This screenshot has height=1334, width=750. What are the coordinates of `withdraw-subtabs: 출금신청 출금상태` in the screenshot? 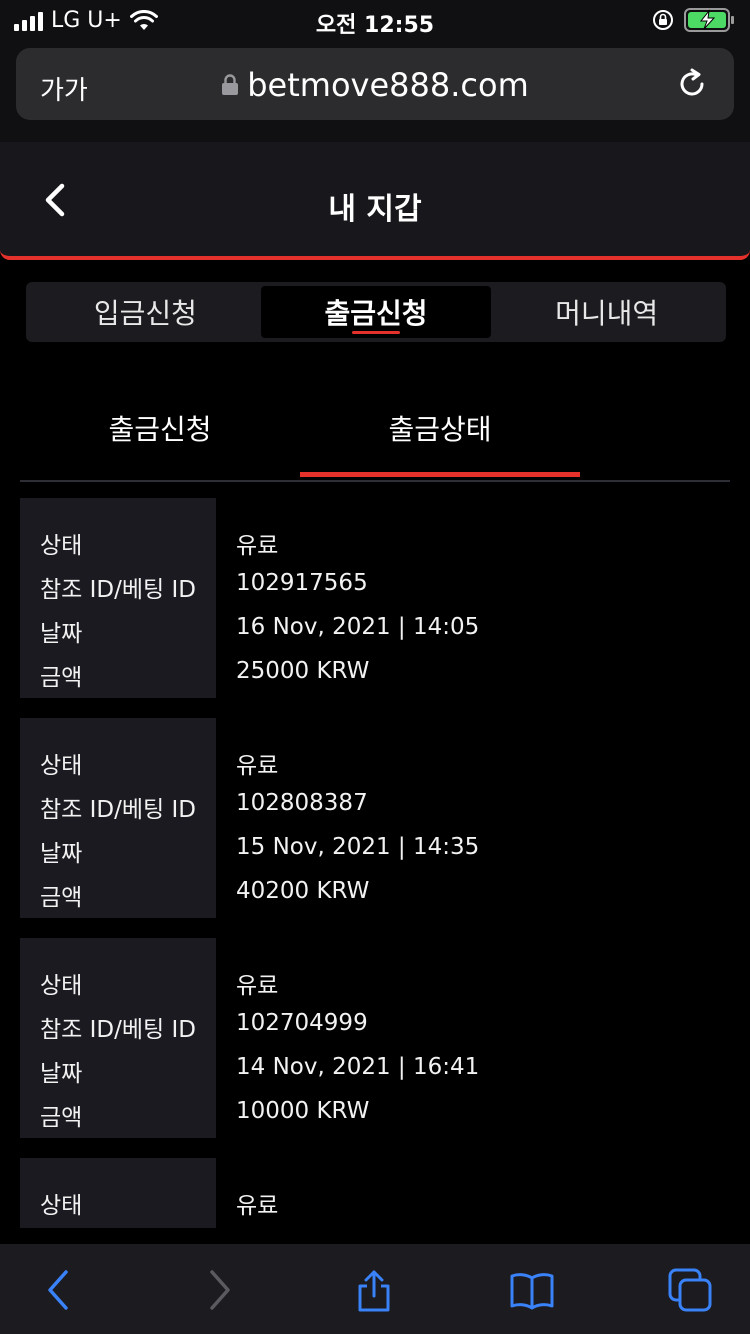 It's located at (375, 431).